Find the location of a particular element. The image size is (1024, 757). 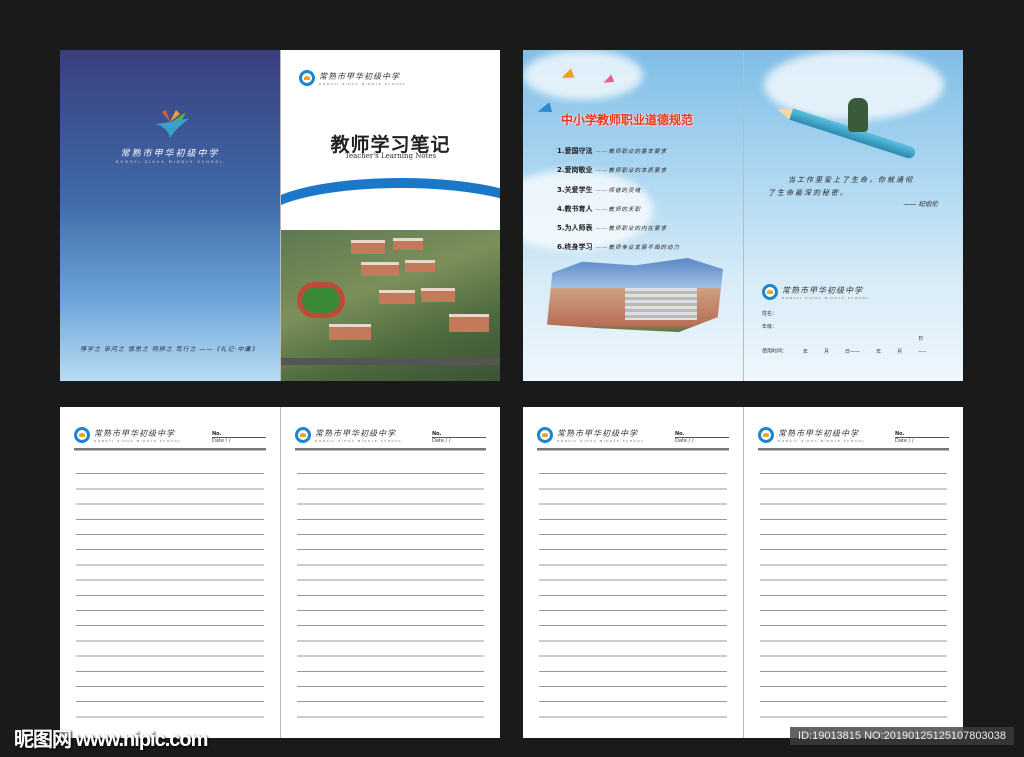

list-item: 3.关爱学生 ——师德的灵魂 is located at coordinates (618, 190).